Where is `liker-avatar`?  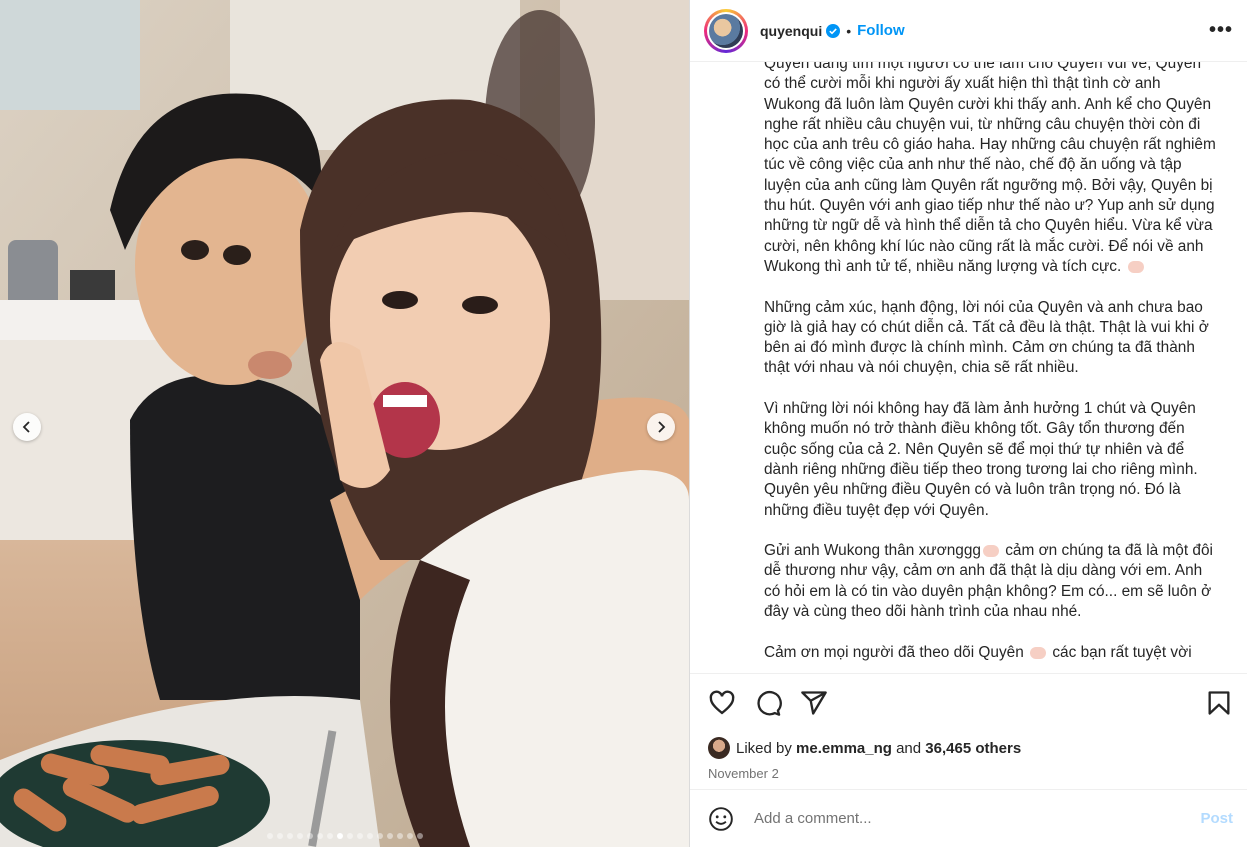
liker-avatar is located at coordinates (719, 748).